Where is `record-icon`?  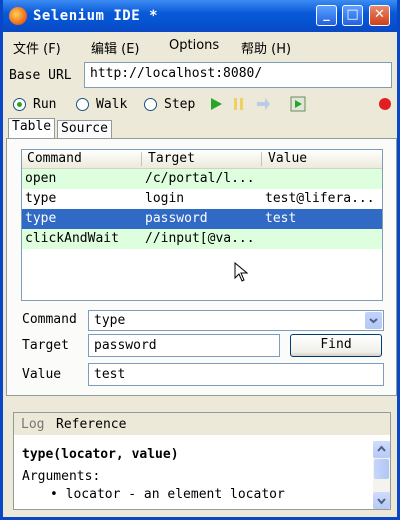 record-icon is located at coordinates (385, 104).